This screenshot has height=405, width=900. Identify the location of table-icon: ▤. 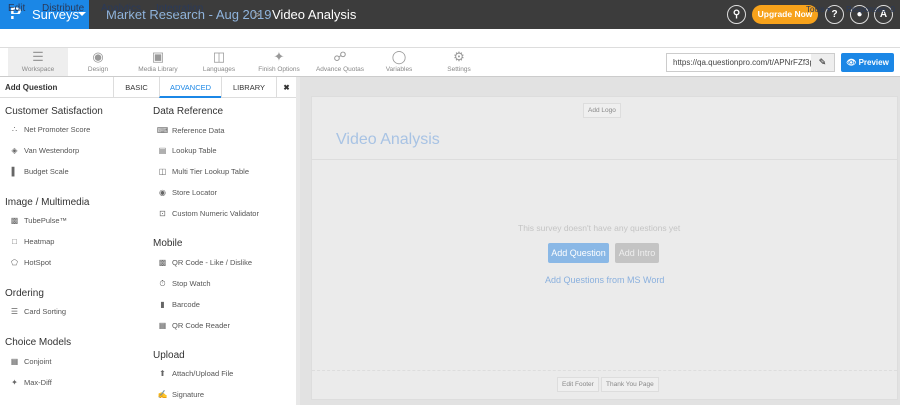
(162, 150).